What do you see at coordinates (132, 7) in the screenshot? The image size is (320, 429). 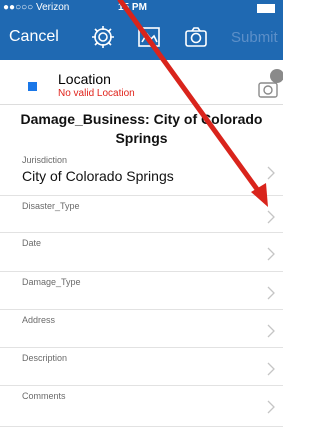 I see `clock-label: 15 PM` at bounding box center [132, 7].